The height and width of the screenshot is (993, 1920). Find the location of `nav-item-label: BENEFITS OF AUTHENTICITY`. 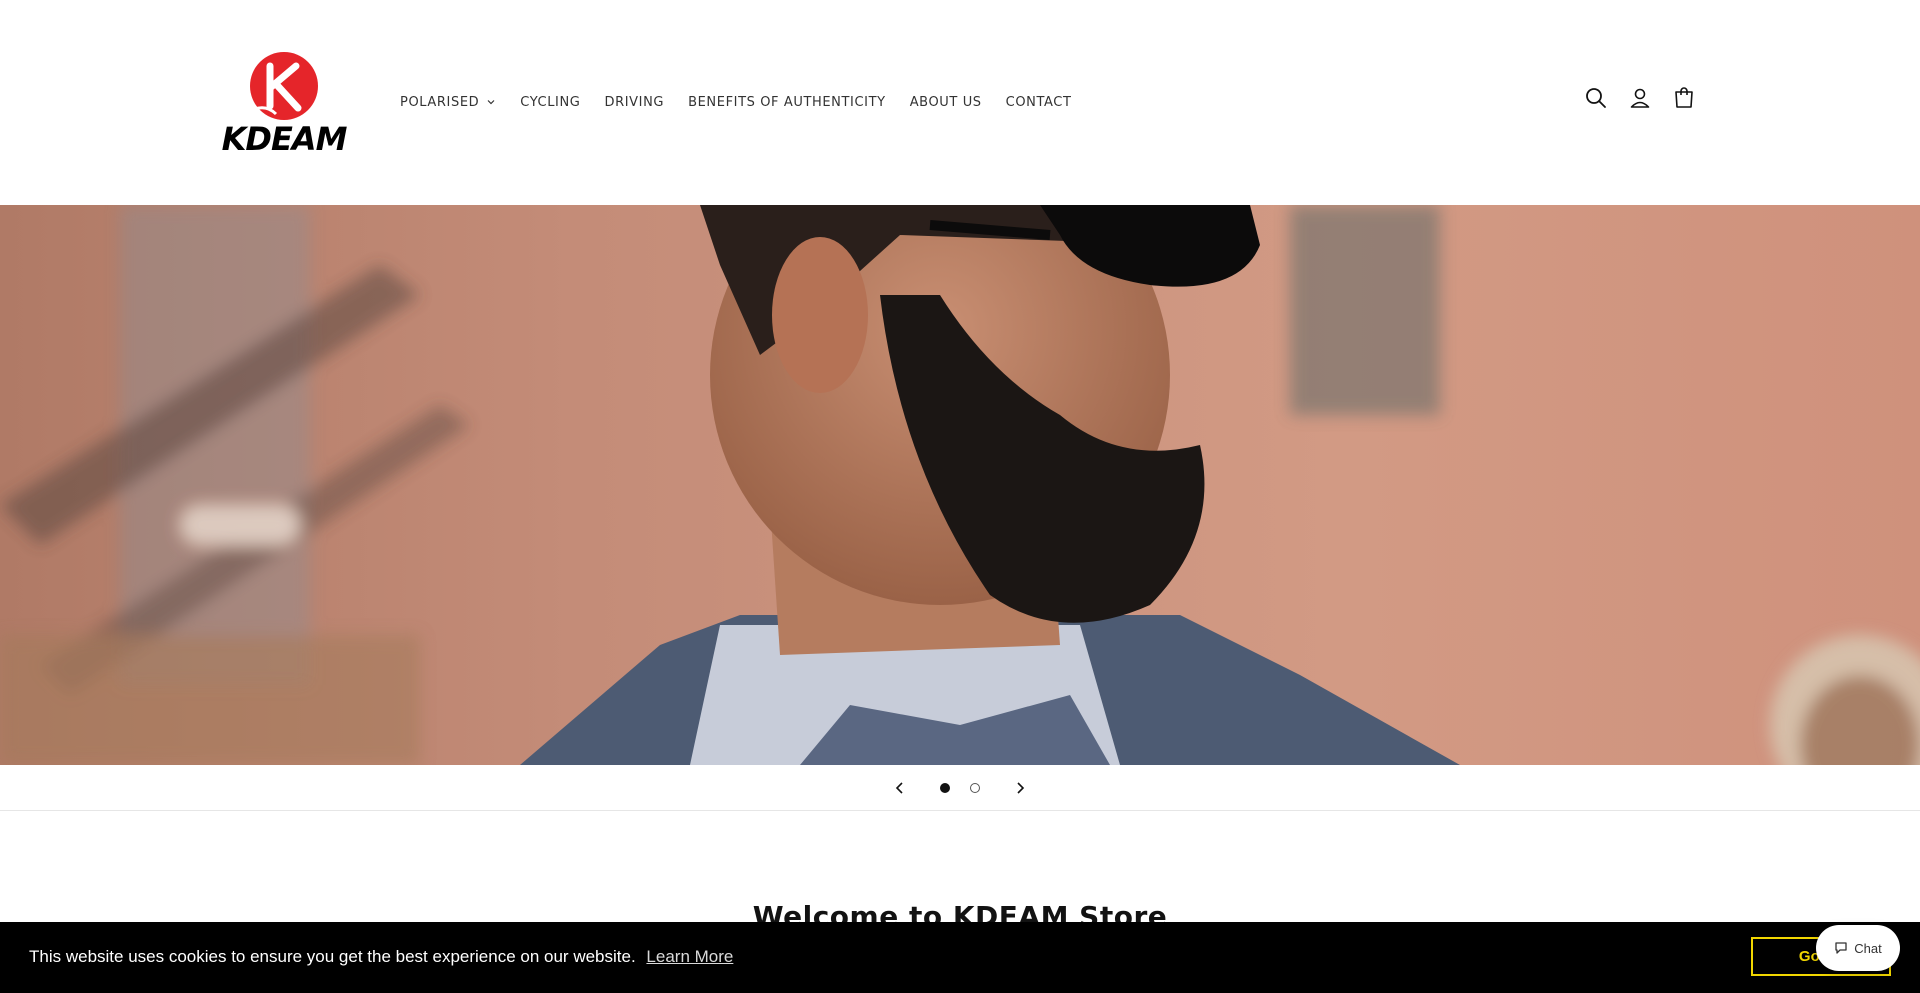

nav-item-label: BENEFITS OF AUTHENTICITY is located at coordinates (787, 102).